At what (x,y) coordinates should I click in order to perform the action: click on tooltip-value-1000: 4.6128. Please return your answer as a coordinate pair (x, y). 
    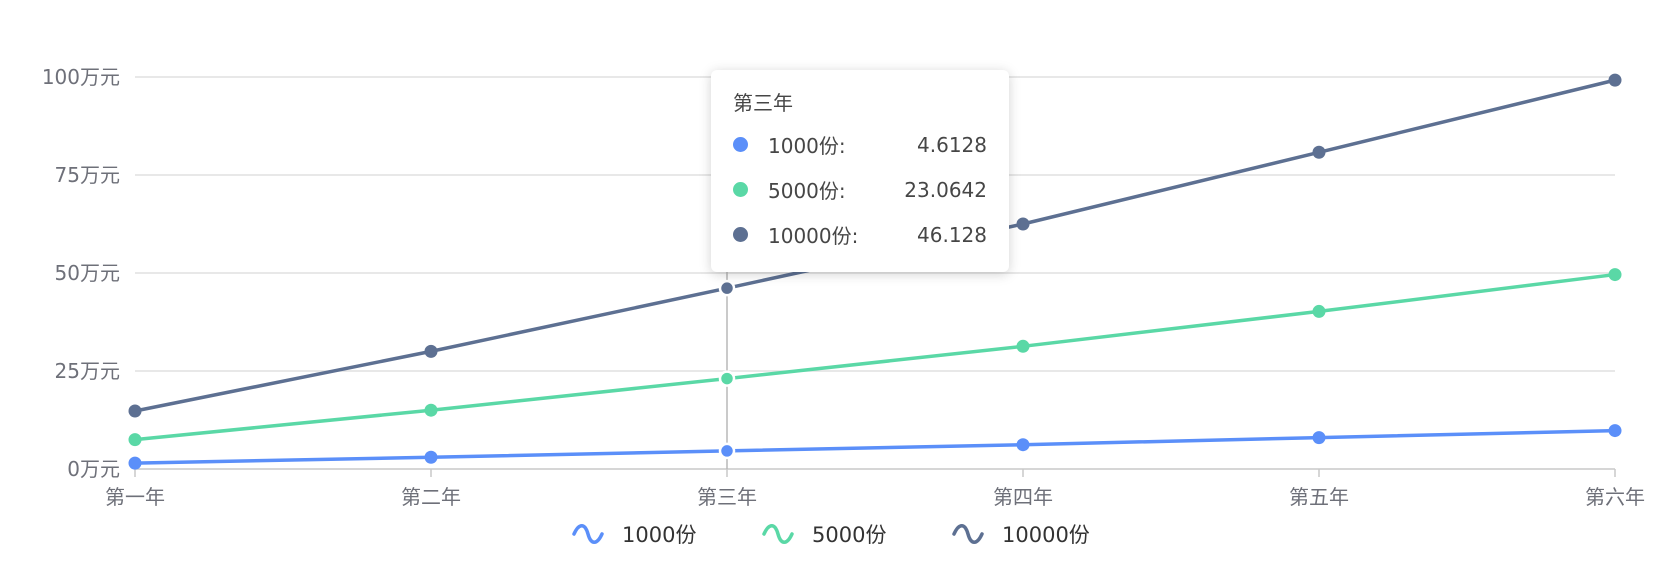
    Looking at the image, I should click on (952, 144).